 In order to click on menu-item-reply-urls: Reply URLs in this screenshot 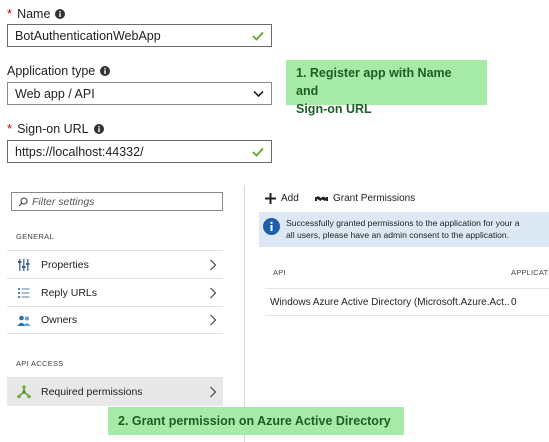, I will do `click(115, 292)`.